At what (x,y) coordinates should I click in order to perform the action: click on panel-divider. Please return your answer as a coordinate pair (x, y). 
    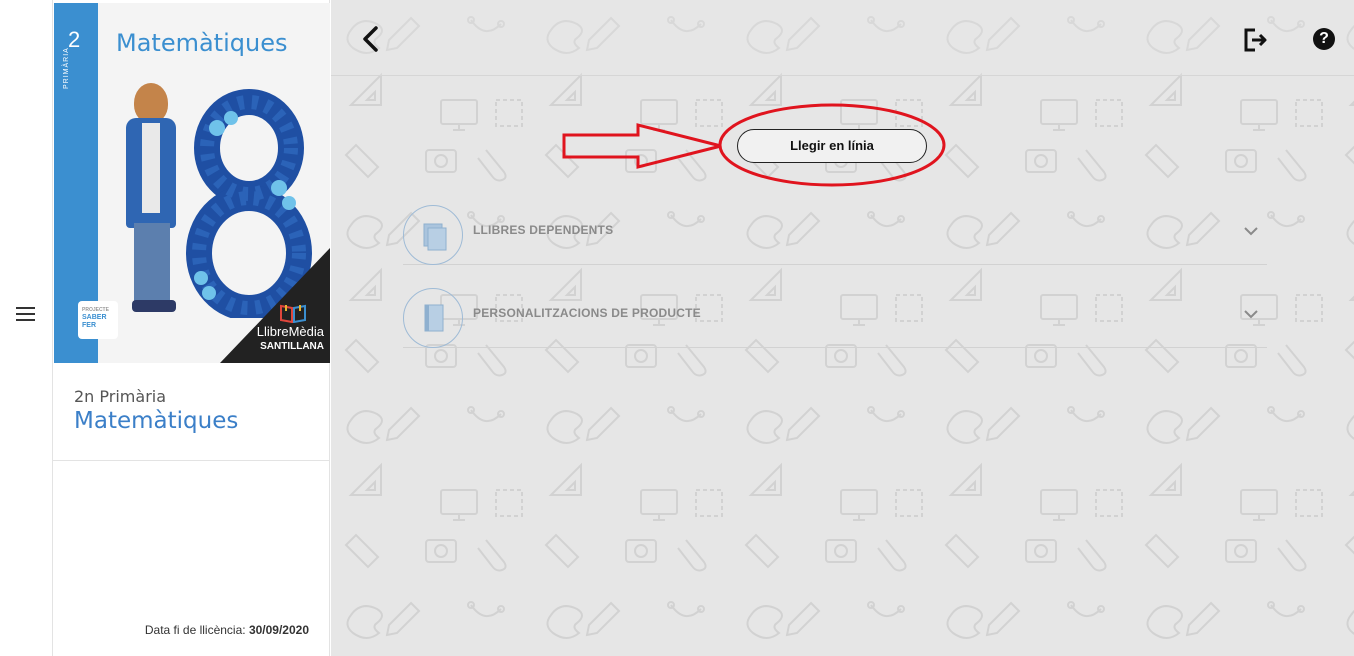
    Looking at the image, I should click on (191, 460).